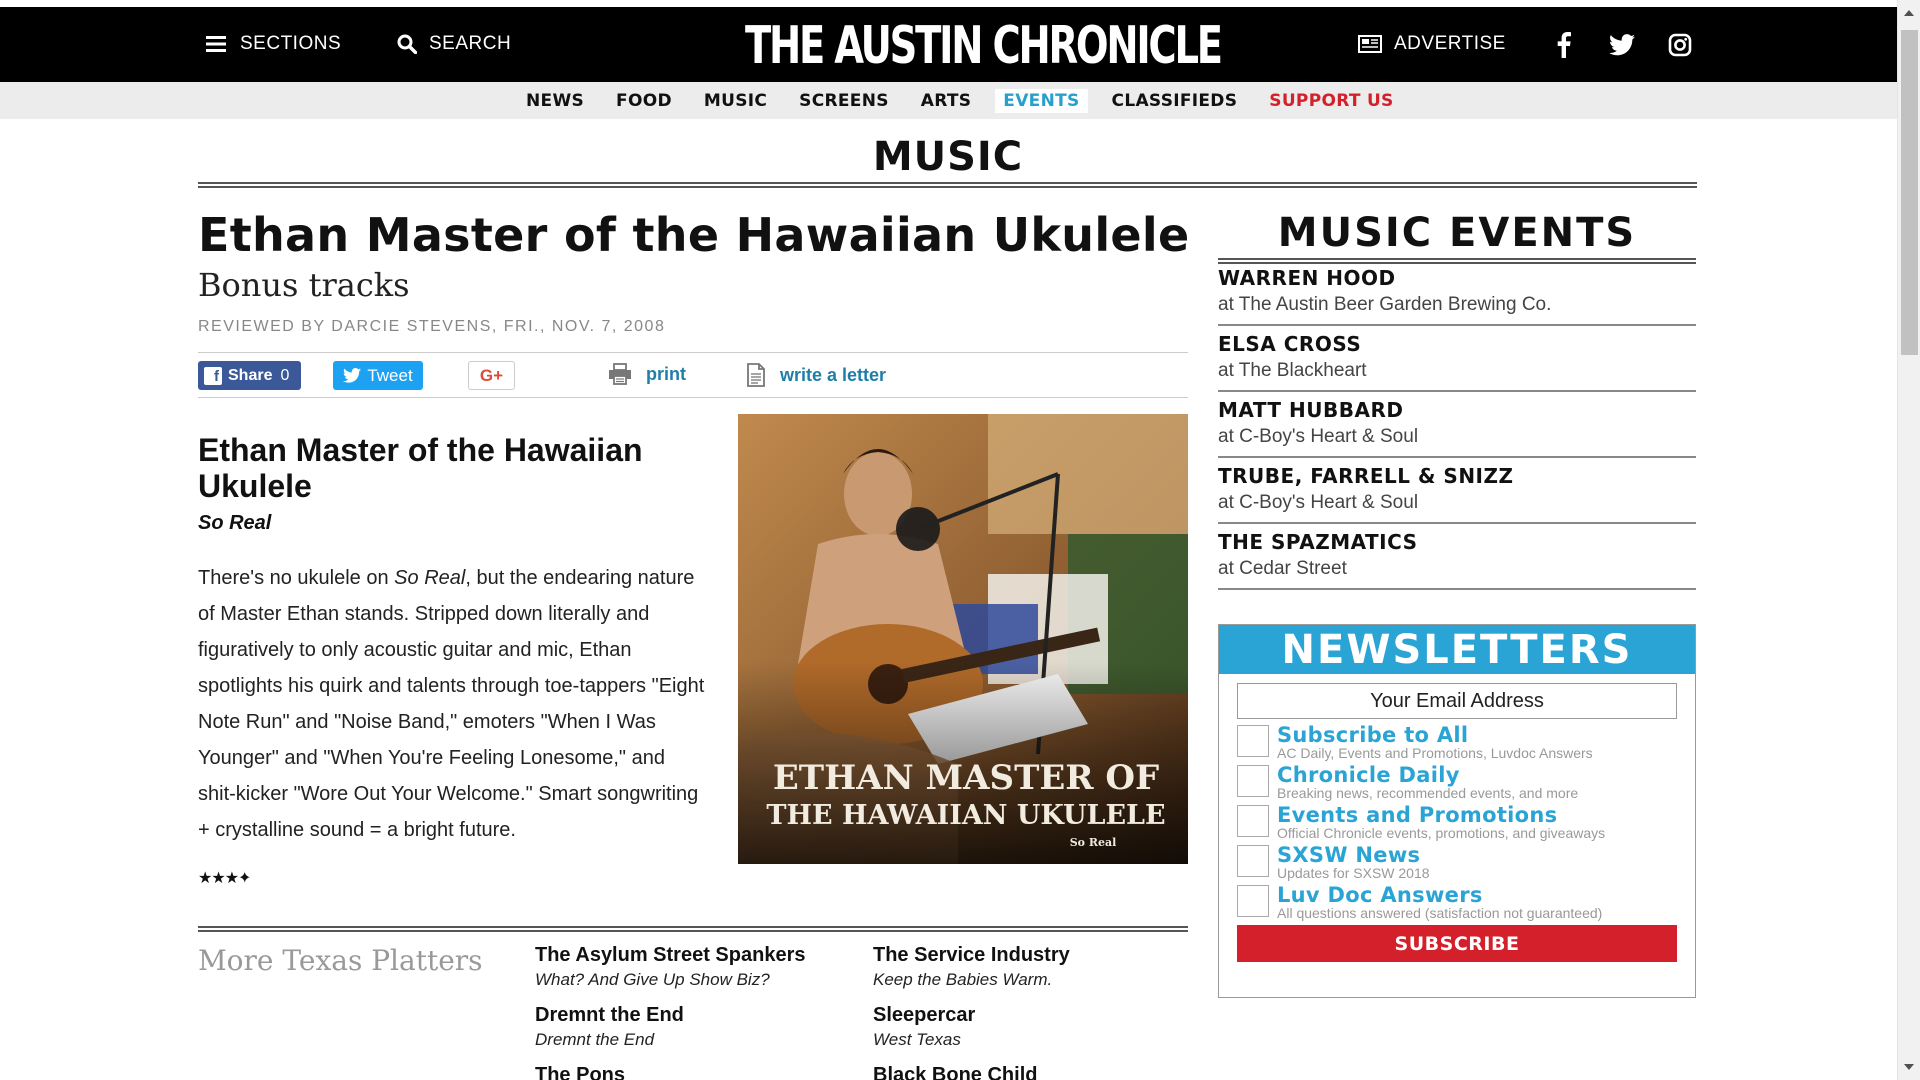 The image size is (1920, 1080). Describe the element at coordinates (609, 1027) in the screenshot. I see `more-item: Dremnt the End Dremnt the End` at that location.